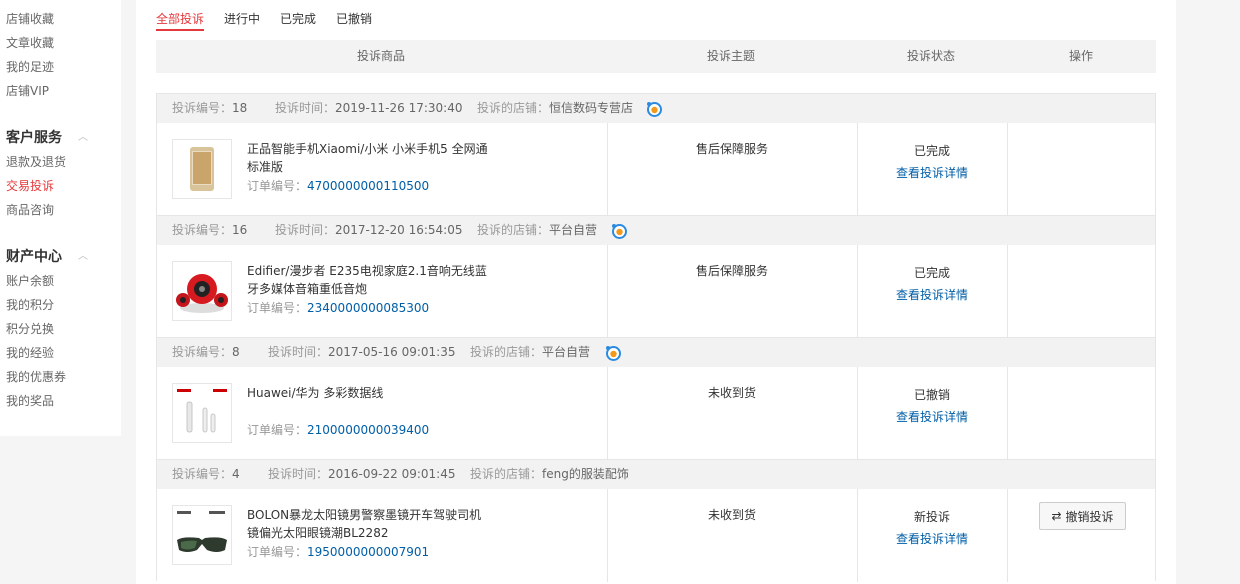  Describe the element at coordinates (368, 430) in the screenshot. I see `order-number-link: 2100000000039400` at that location.